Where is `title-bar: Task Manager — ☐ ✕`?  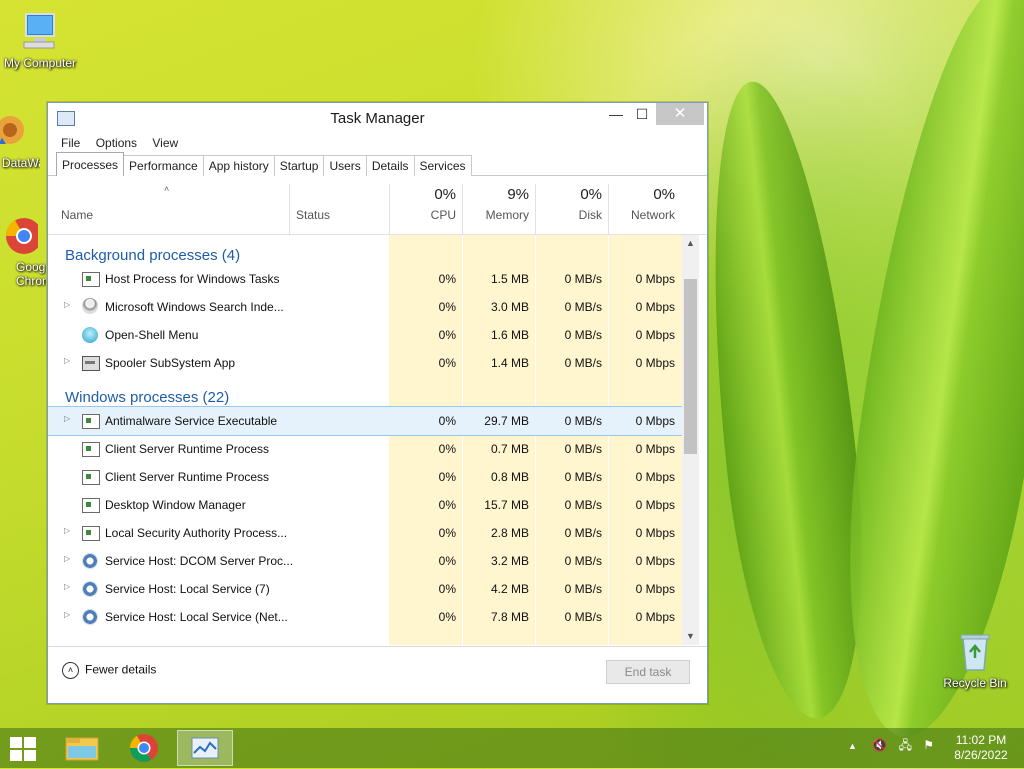 title-bar: Task Manager — ☐ ✕ is located at coordinates (377, 118).